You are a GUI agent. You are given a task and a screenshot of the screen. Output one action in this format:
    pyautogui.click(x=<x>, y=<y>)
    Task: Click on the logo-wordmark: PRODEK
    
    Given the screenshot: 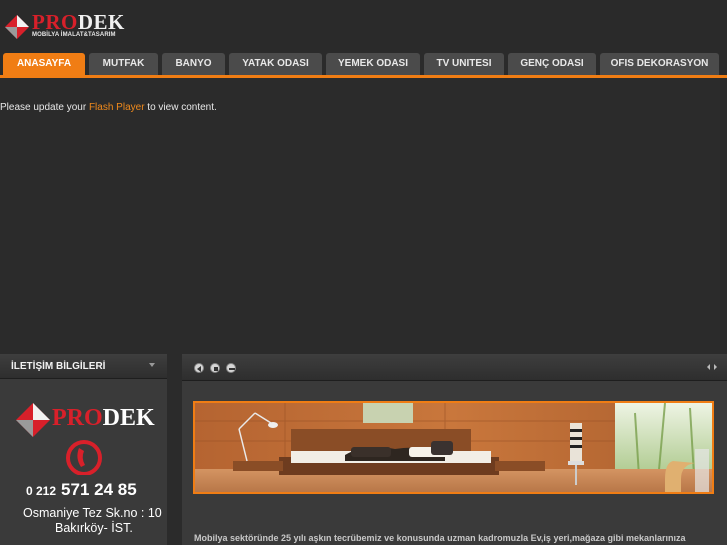 What is the action you would take?
    pyautogui.click(x=78, y=22)
    